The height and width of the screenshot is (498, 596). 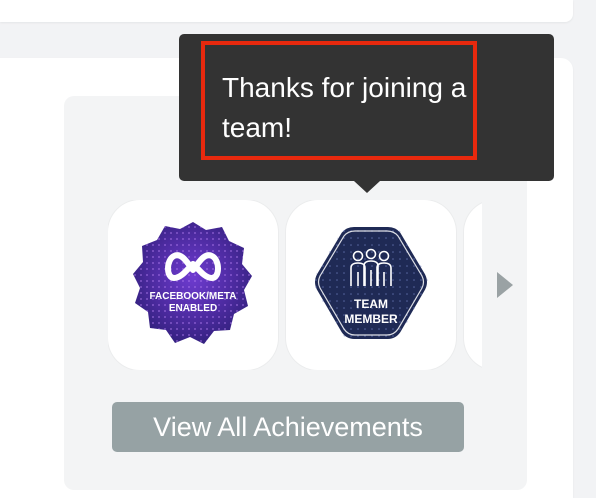 What do you see at coordinates (505, 285) in the screenshot?
I see `chevron-right-icon` at bounding box center [505, 285].